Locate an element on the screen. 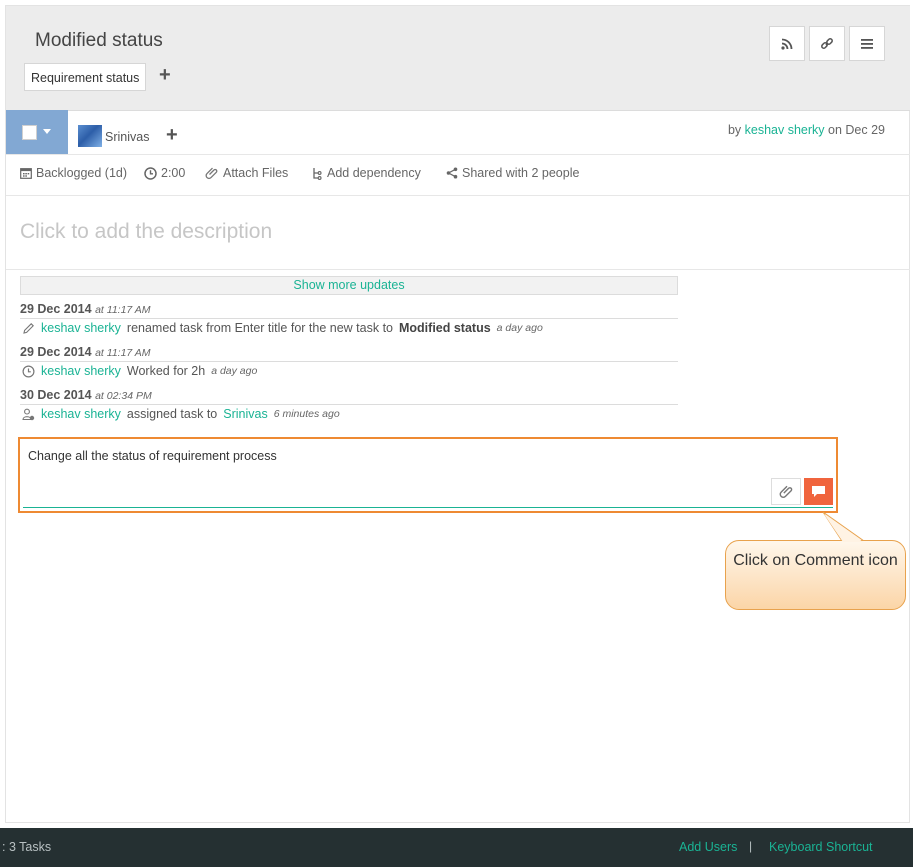  attach-files-button: Attach Files is located at coordinates (246, 173).